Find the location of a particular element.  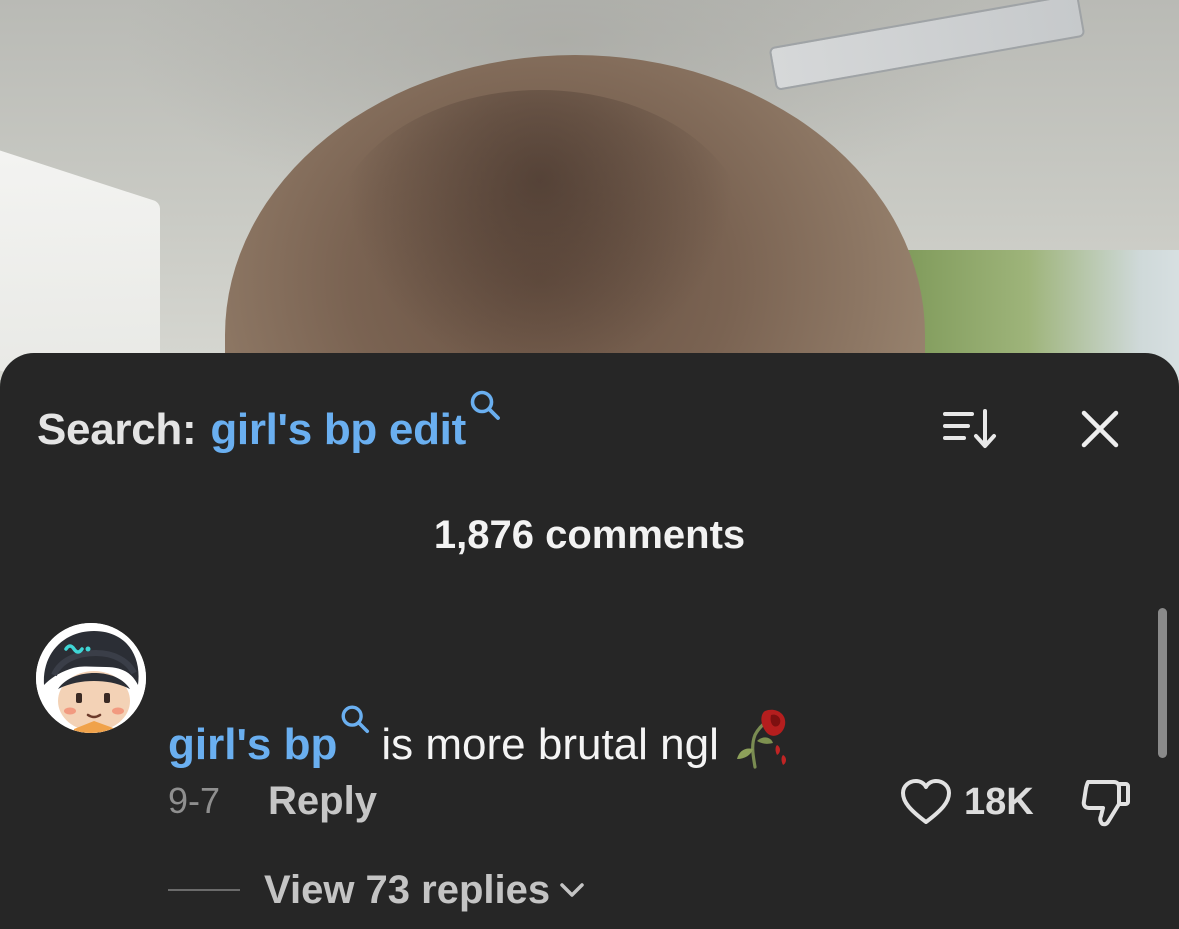

cartoon-avatar-icon is located at coordinates (91, 678).